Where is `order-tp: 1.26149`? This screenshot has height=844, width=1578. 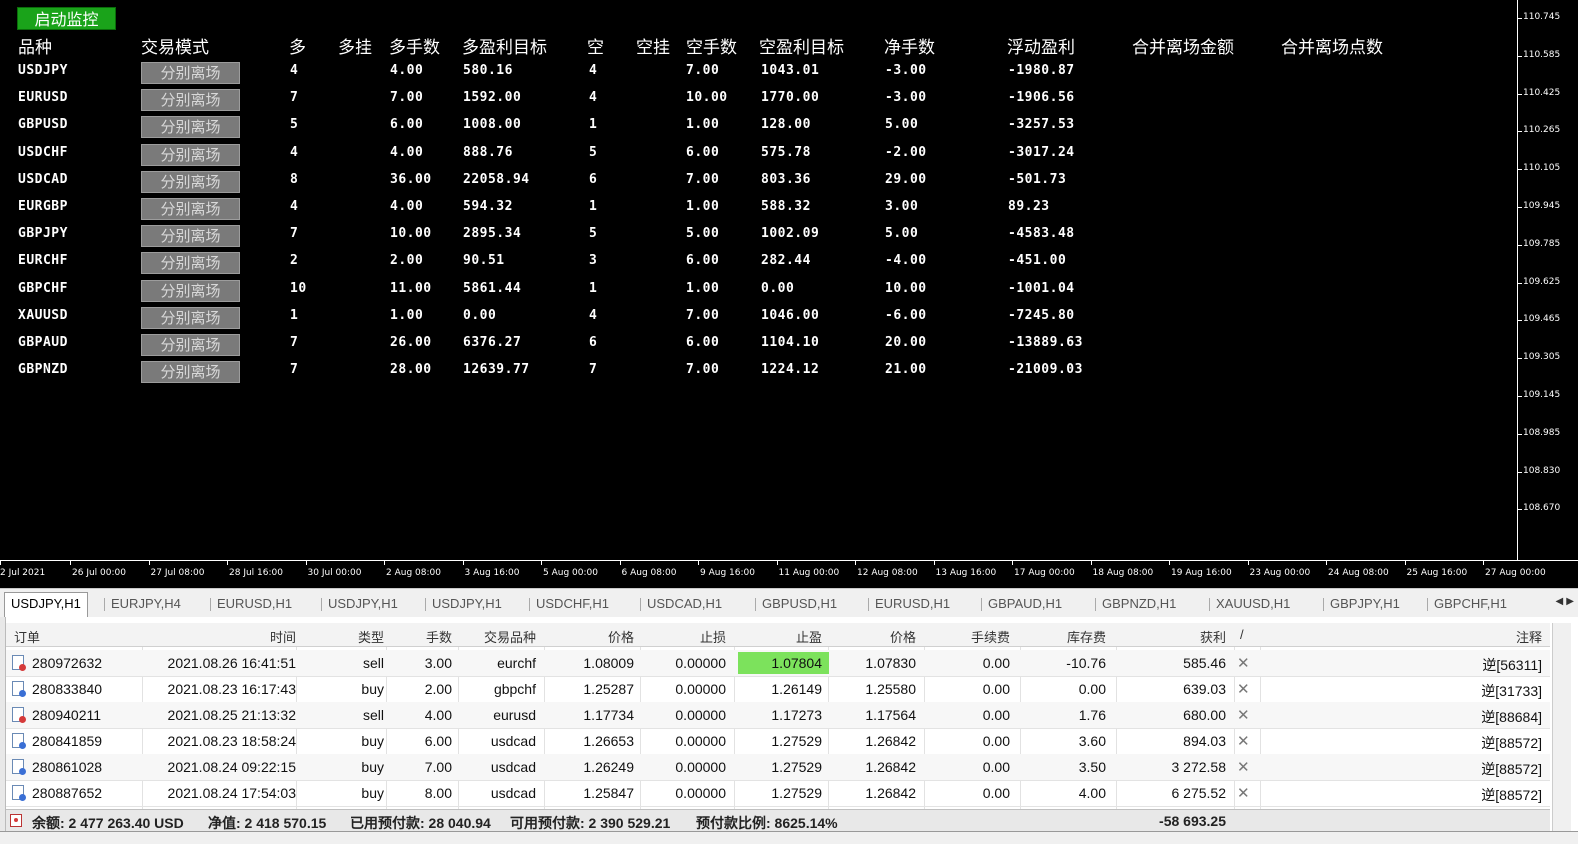
order-tp: 1.26149 is located at coordinates (796, 689).